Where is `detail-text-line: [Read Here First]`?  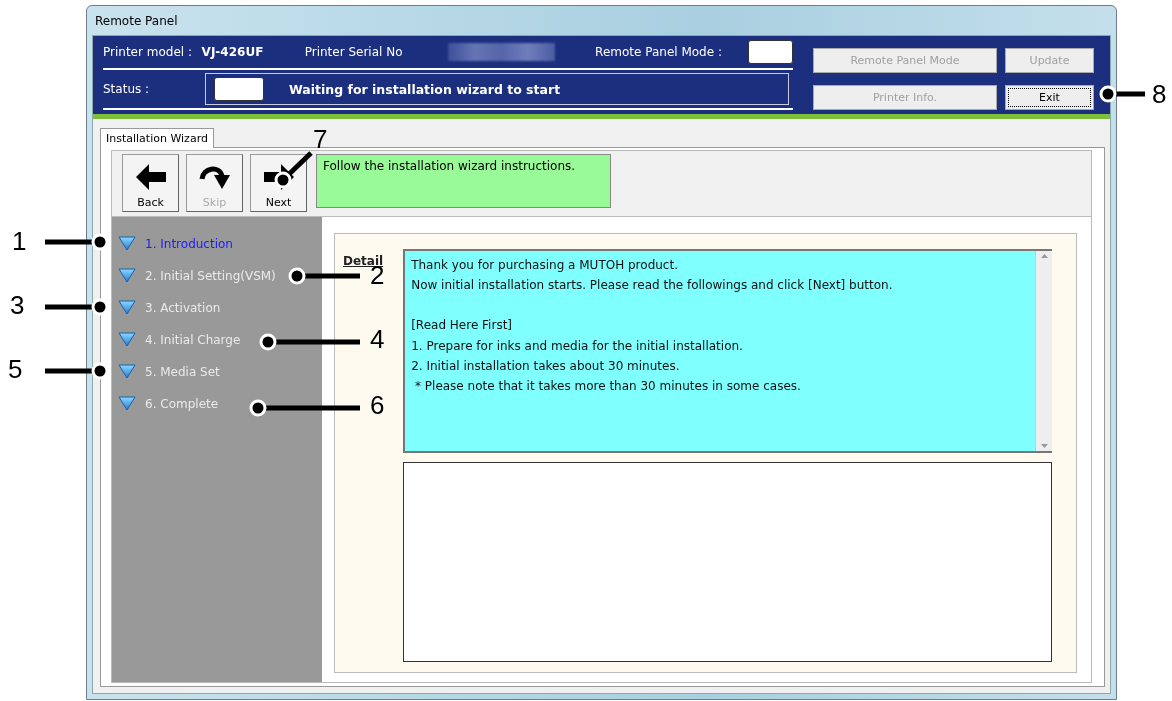 detail-text-line: [Read Here First] is located at coordinates (462, 326).